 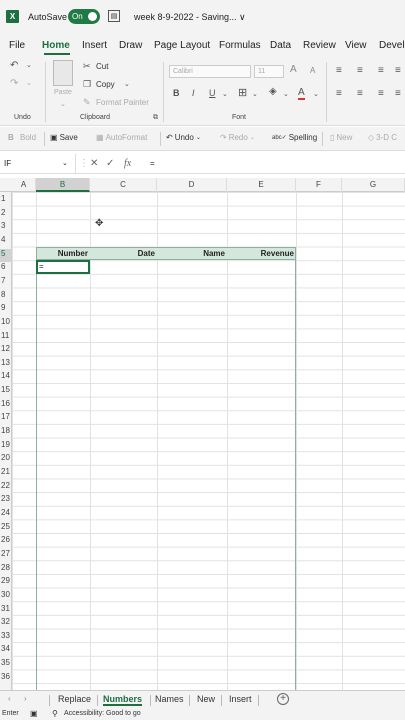 I want to click on paste-label: Paste, so click(x=63, y=92).